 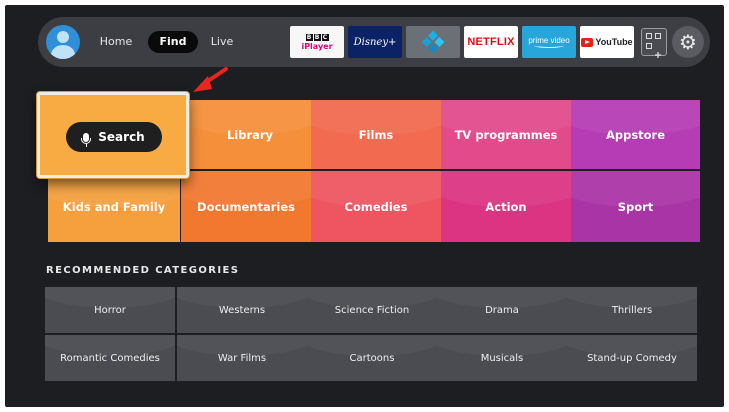 I want to click on netflix-app: NETFLIX, so click(x=491, y=42).